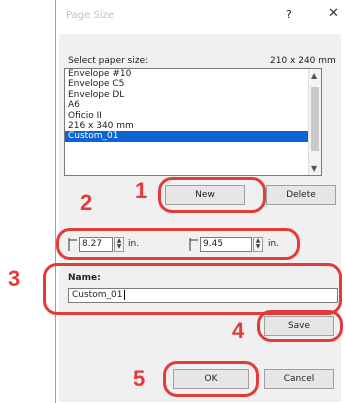  I want to click on close-button: ✕, so click(333, 13).